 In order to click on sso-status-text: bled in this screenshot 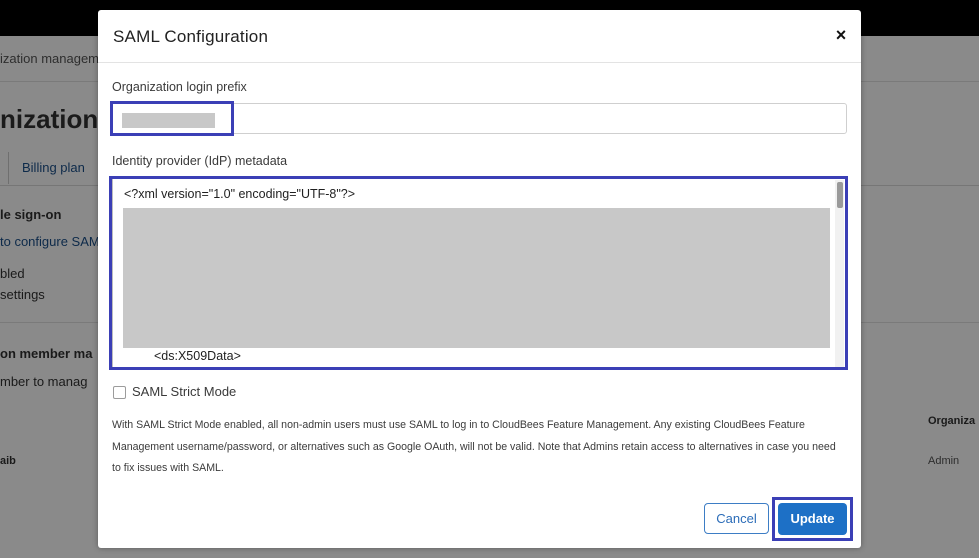, I will do `click(12, 273)`.